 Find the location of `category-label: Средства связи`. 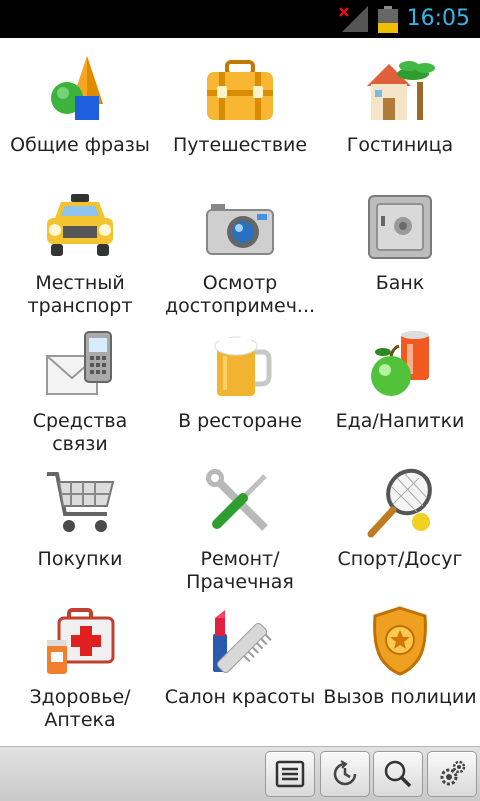

category-label: Средства связи is located at coordinates (80, 432).